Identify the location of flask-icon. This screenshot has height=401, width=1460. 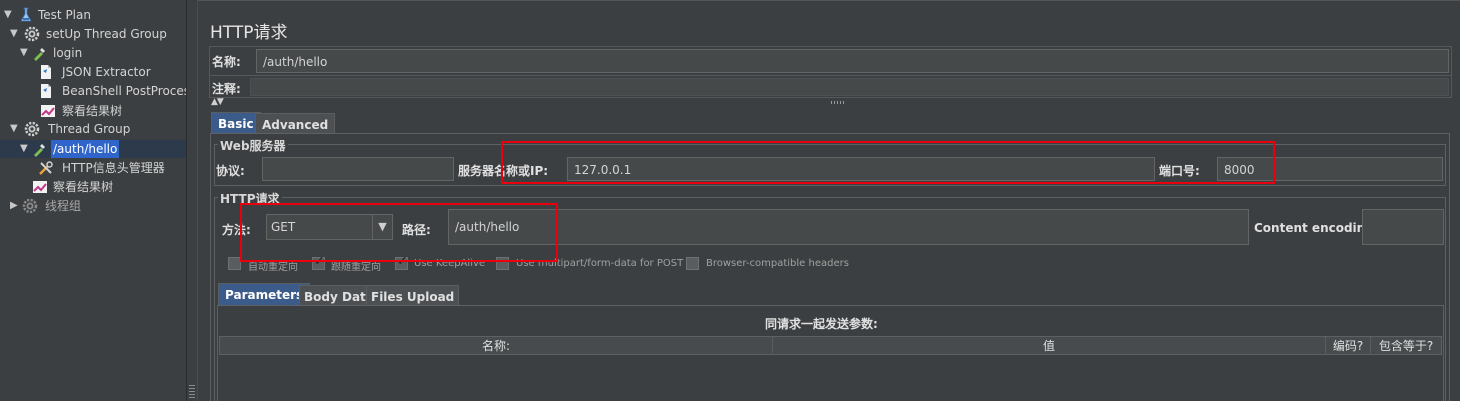
(26, 15).